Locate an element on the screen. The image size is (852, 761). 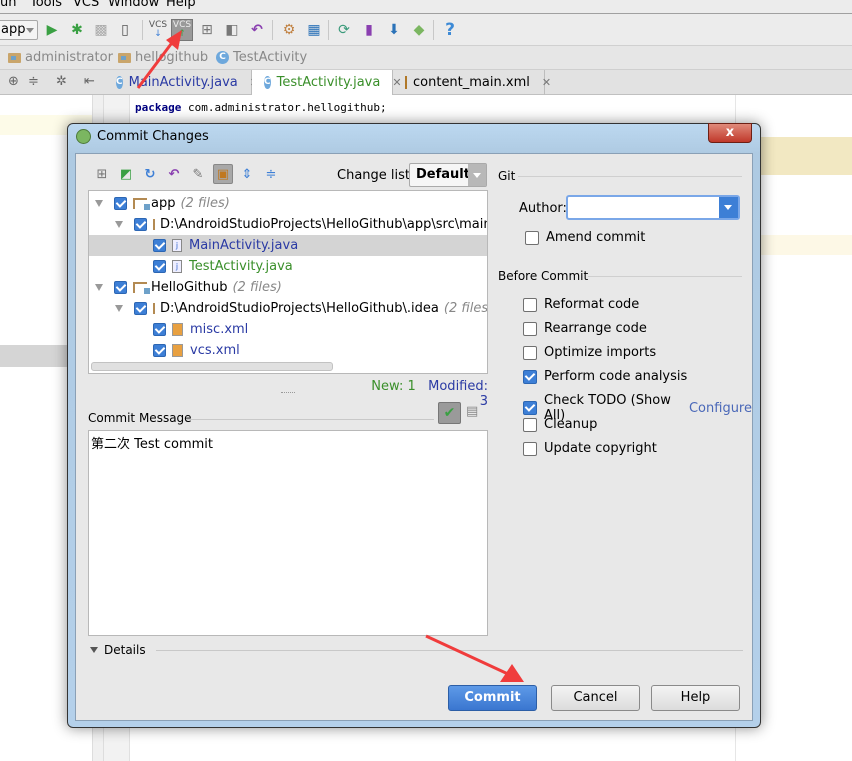
help-button: Help is located at coordinates (695, 698).